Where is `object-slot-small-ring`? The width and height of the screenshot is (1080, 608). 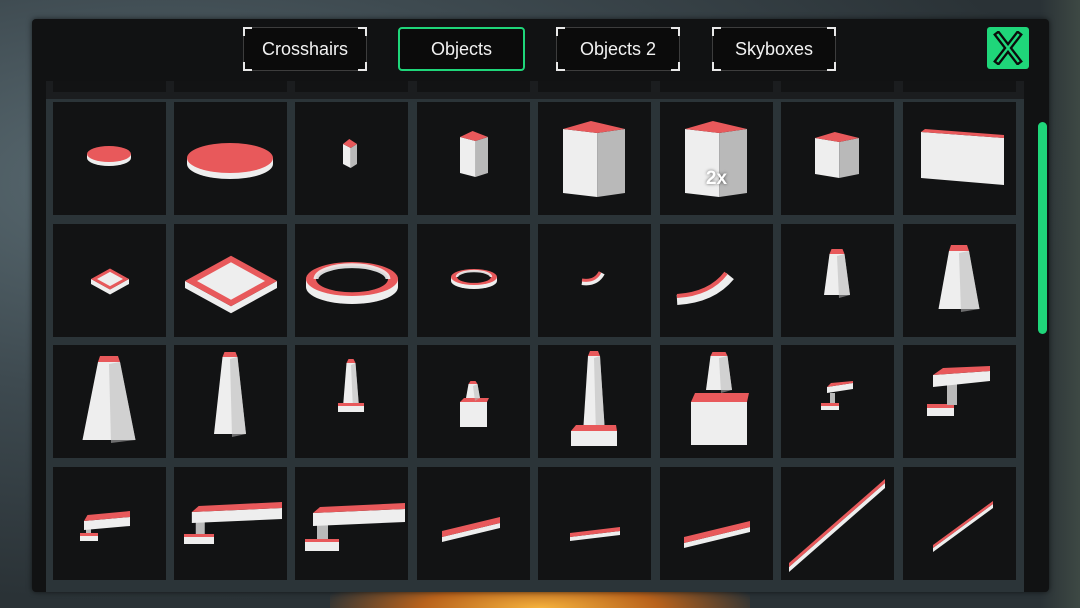
object-slot-small-ring is located at coordinates (473, 280).